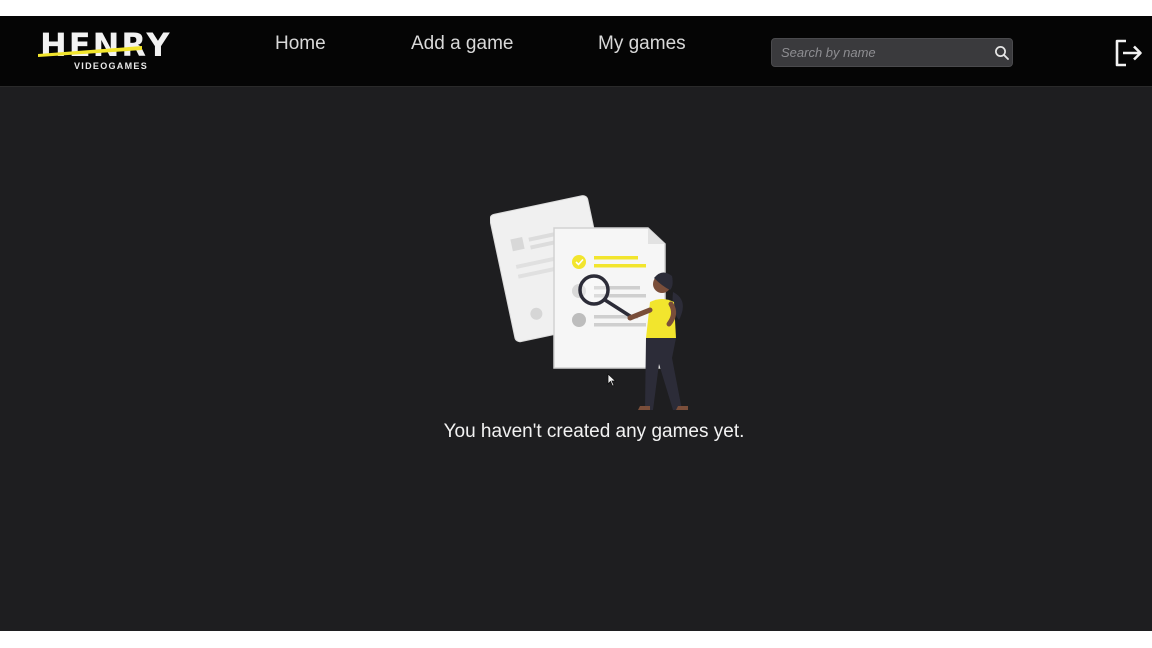 This screenshot has height=648, width=1152. I want to click on search-icon, so click(1002, 53).